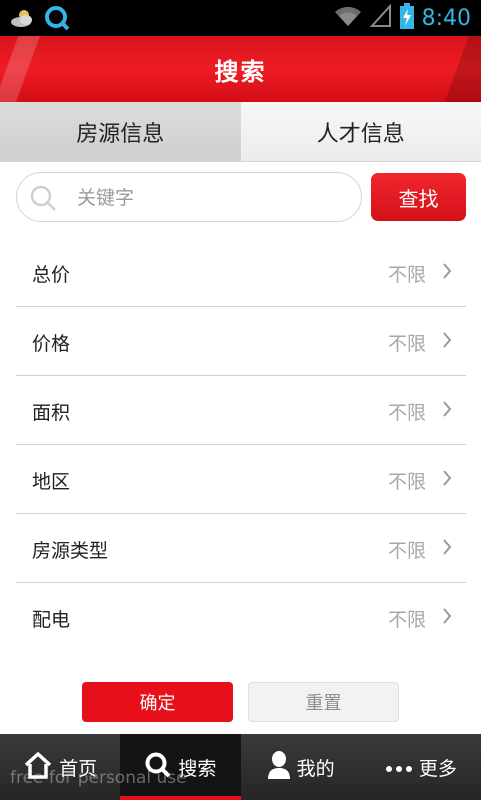  I want to click on filter-label: 配电, so click(51, 620).